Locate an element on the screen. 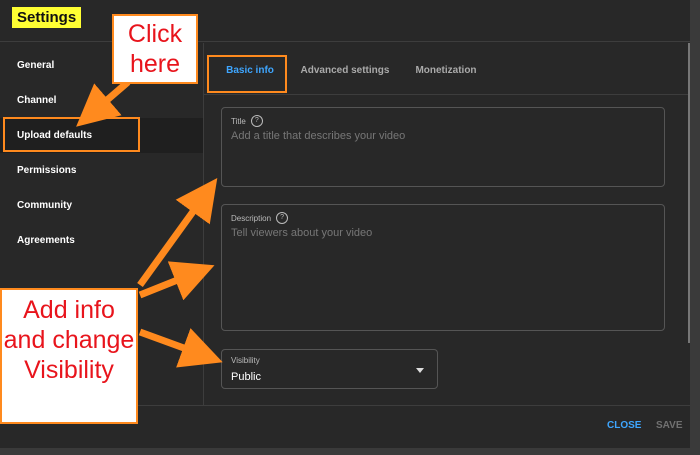 This screenshot has height=455, width=700. visibility-label-row: Visibility is located at coordinates (245, 360).